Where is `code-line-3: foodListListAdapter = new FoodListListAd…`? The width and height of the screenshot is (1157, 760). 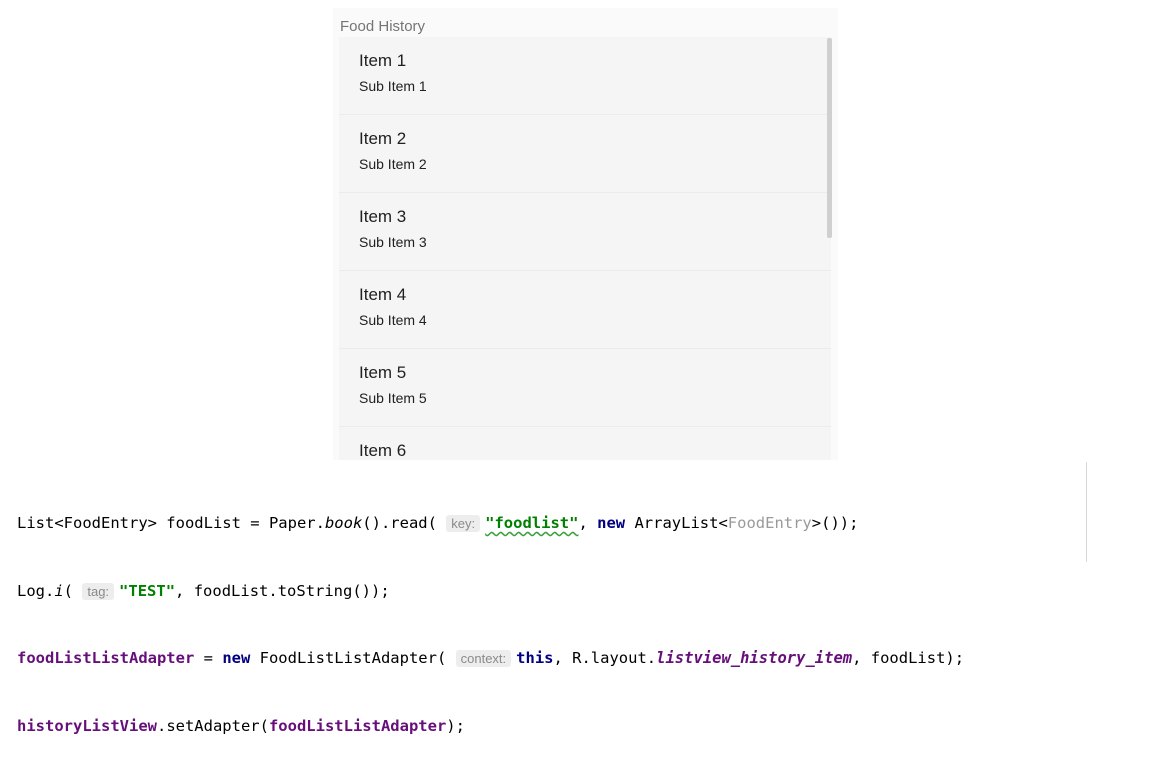 code-line-3: foodListListAdapter = new FoodListListAd… is located at coordinates (582, 658).